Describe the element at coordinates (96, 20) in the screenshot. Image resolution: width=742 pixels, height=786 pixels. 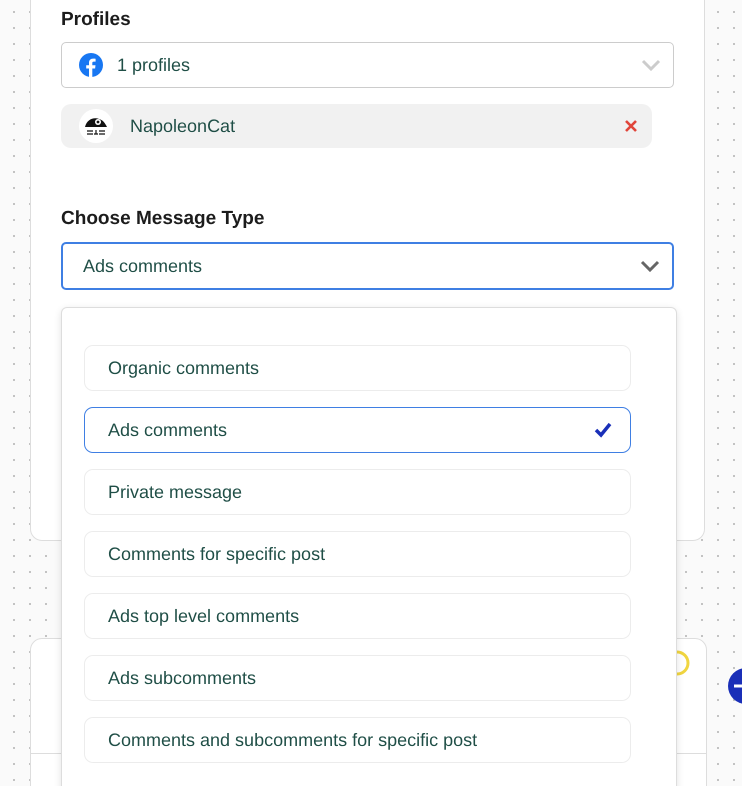
I see `section-heading: Profiles` at that location.